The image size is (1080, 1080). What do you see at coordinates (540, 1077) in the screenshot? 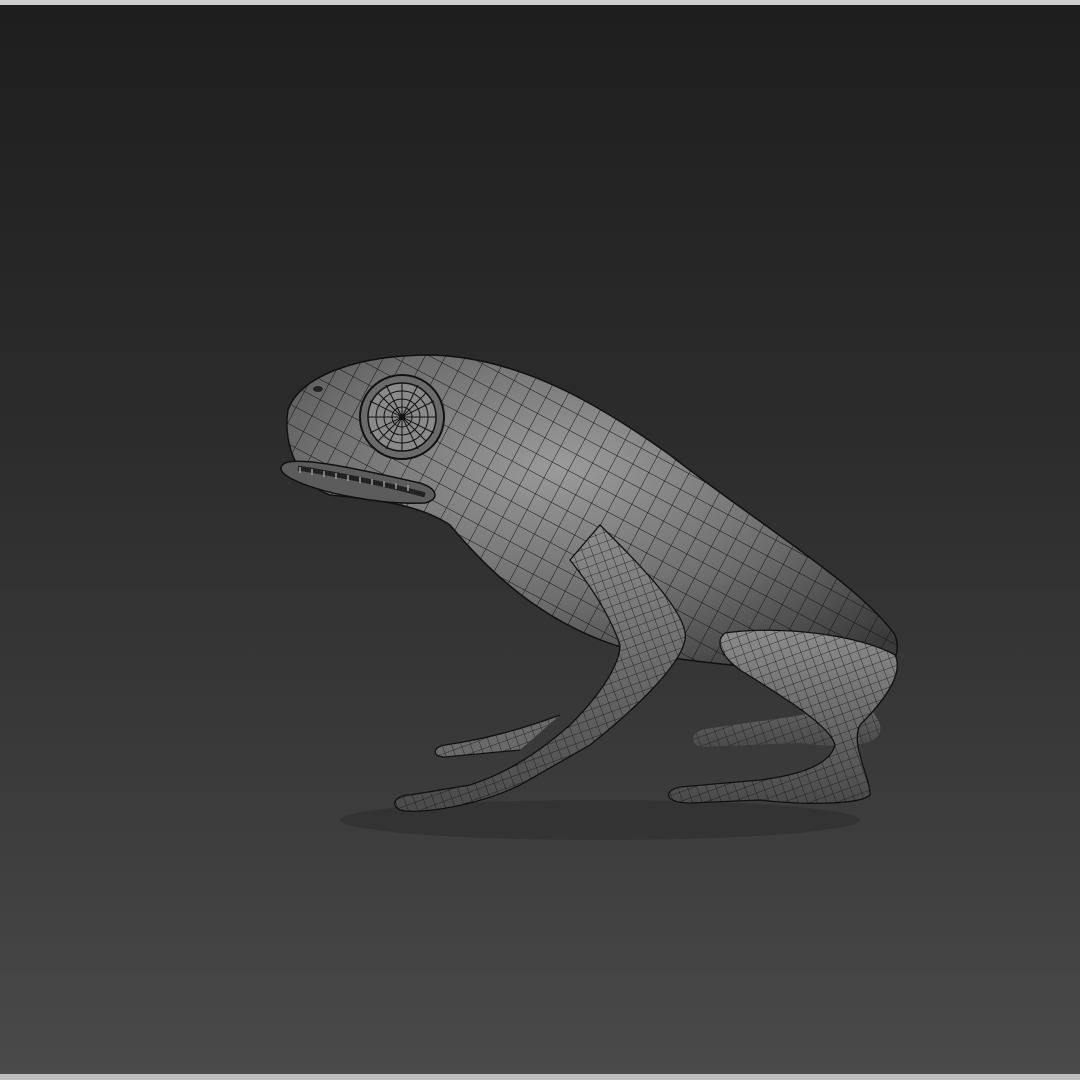
I see `window-bottom-border` at bounding box center [540, 1077].